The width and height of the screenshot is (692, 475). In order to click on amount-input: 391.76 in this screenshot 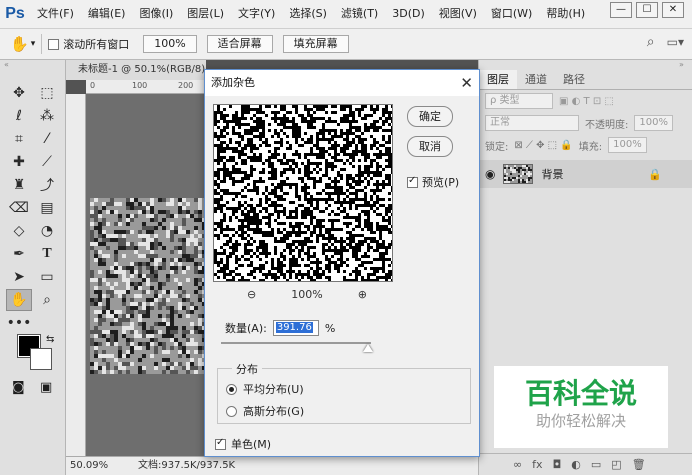, I will do `click(295, 328)`.